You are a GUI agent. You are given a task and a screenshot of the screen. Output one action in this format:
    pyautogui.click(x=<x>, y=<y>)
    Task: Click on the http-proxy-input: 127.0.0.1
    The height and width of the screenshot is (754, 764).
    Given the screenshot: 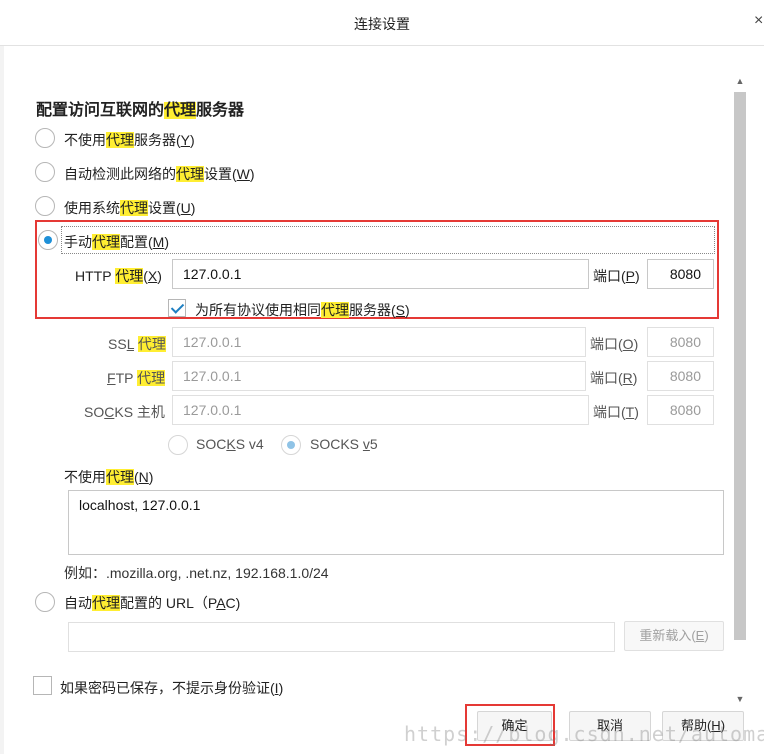 What is the action you would take?
    pyautogui.click(x=380, y=274)
    